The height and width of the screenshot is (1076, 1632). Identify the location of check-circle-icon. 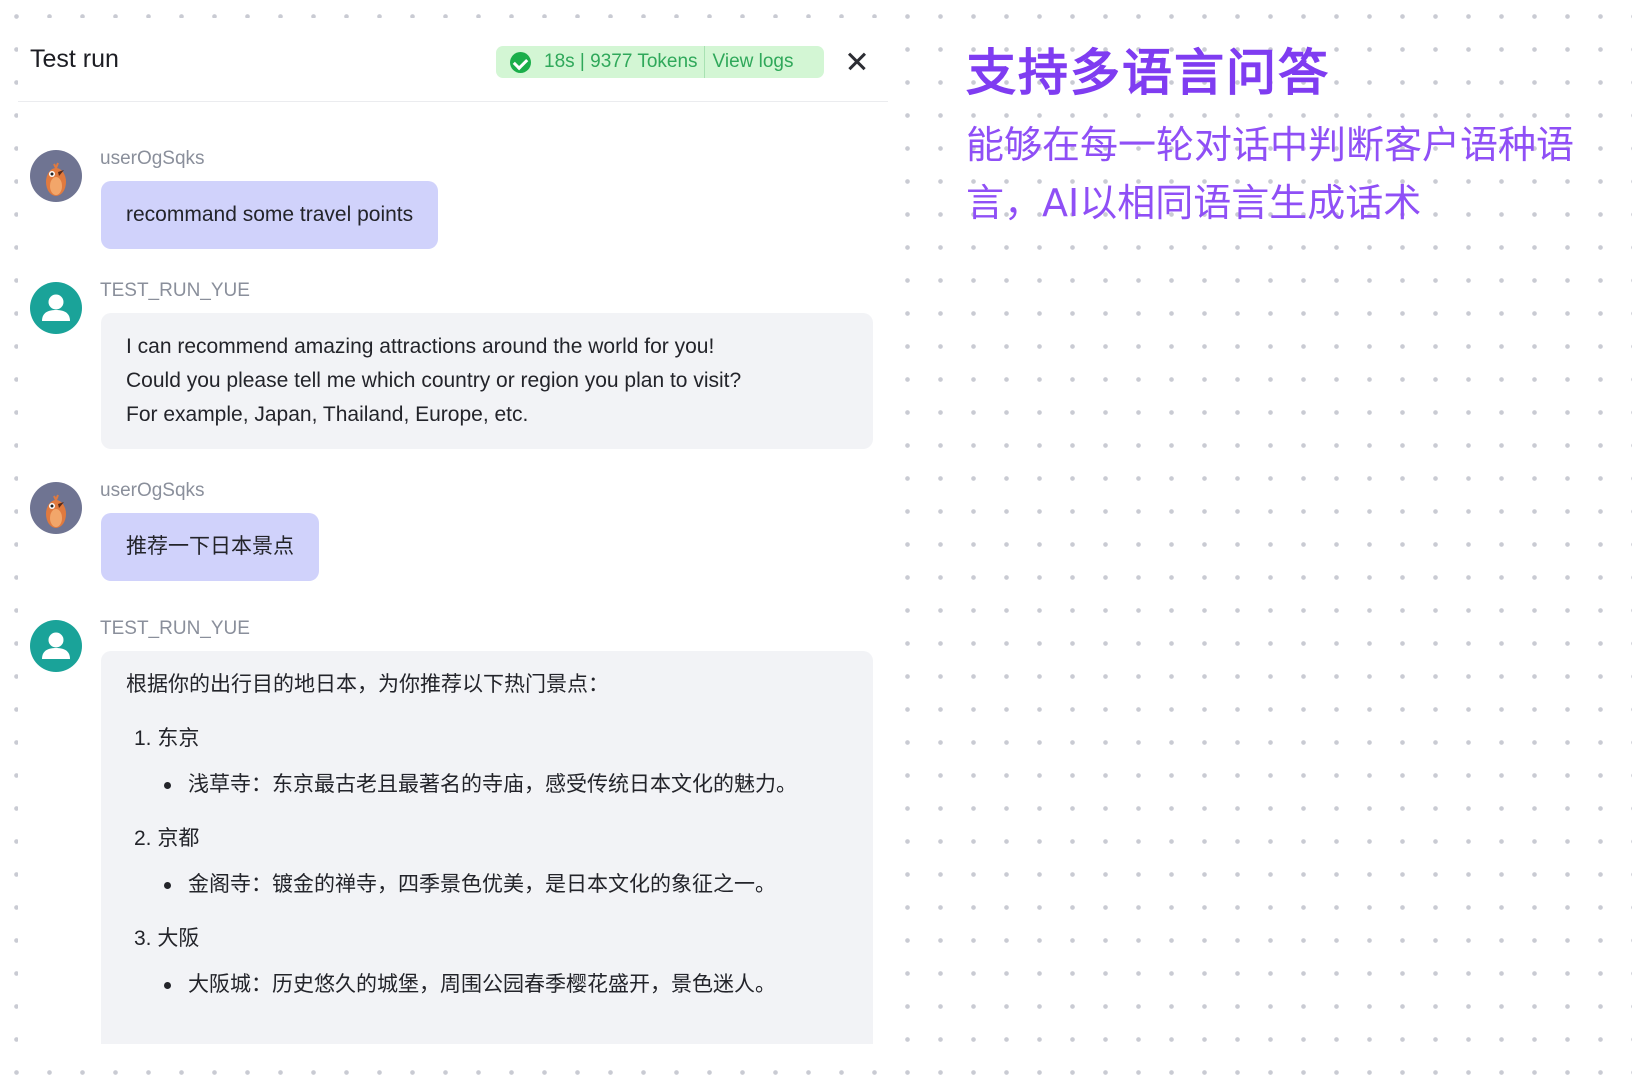
(520, 62).